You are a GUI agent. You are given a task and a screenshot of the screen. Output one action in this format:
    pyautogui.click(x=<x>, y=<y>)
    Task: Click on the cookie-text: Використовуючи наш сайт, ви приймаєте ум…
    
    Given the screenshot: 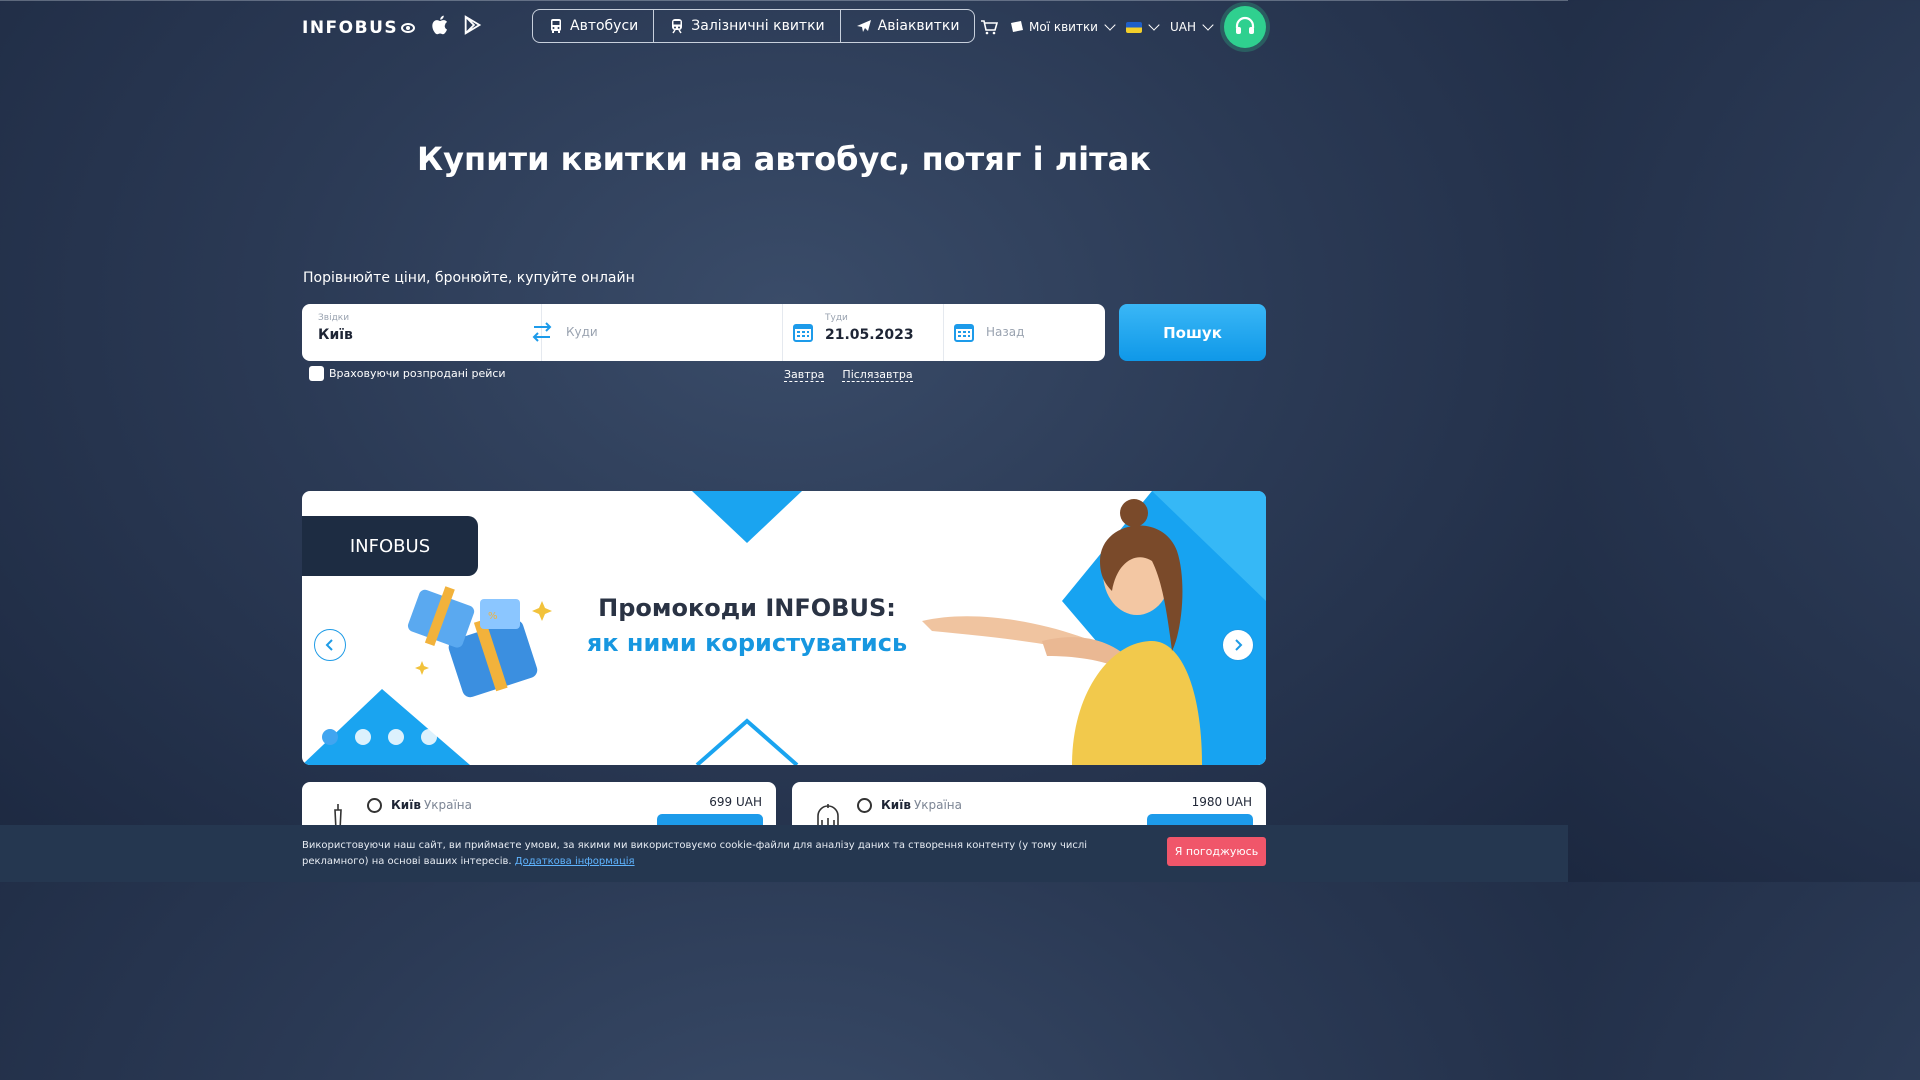 What is the action you would take?
    pyautogui.click(x=722, y=854)
    